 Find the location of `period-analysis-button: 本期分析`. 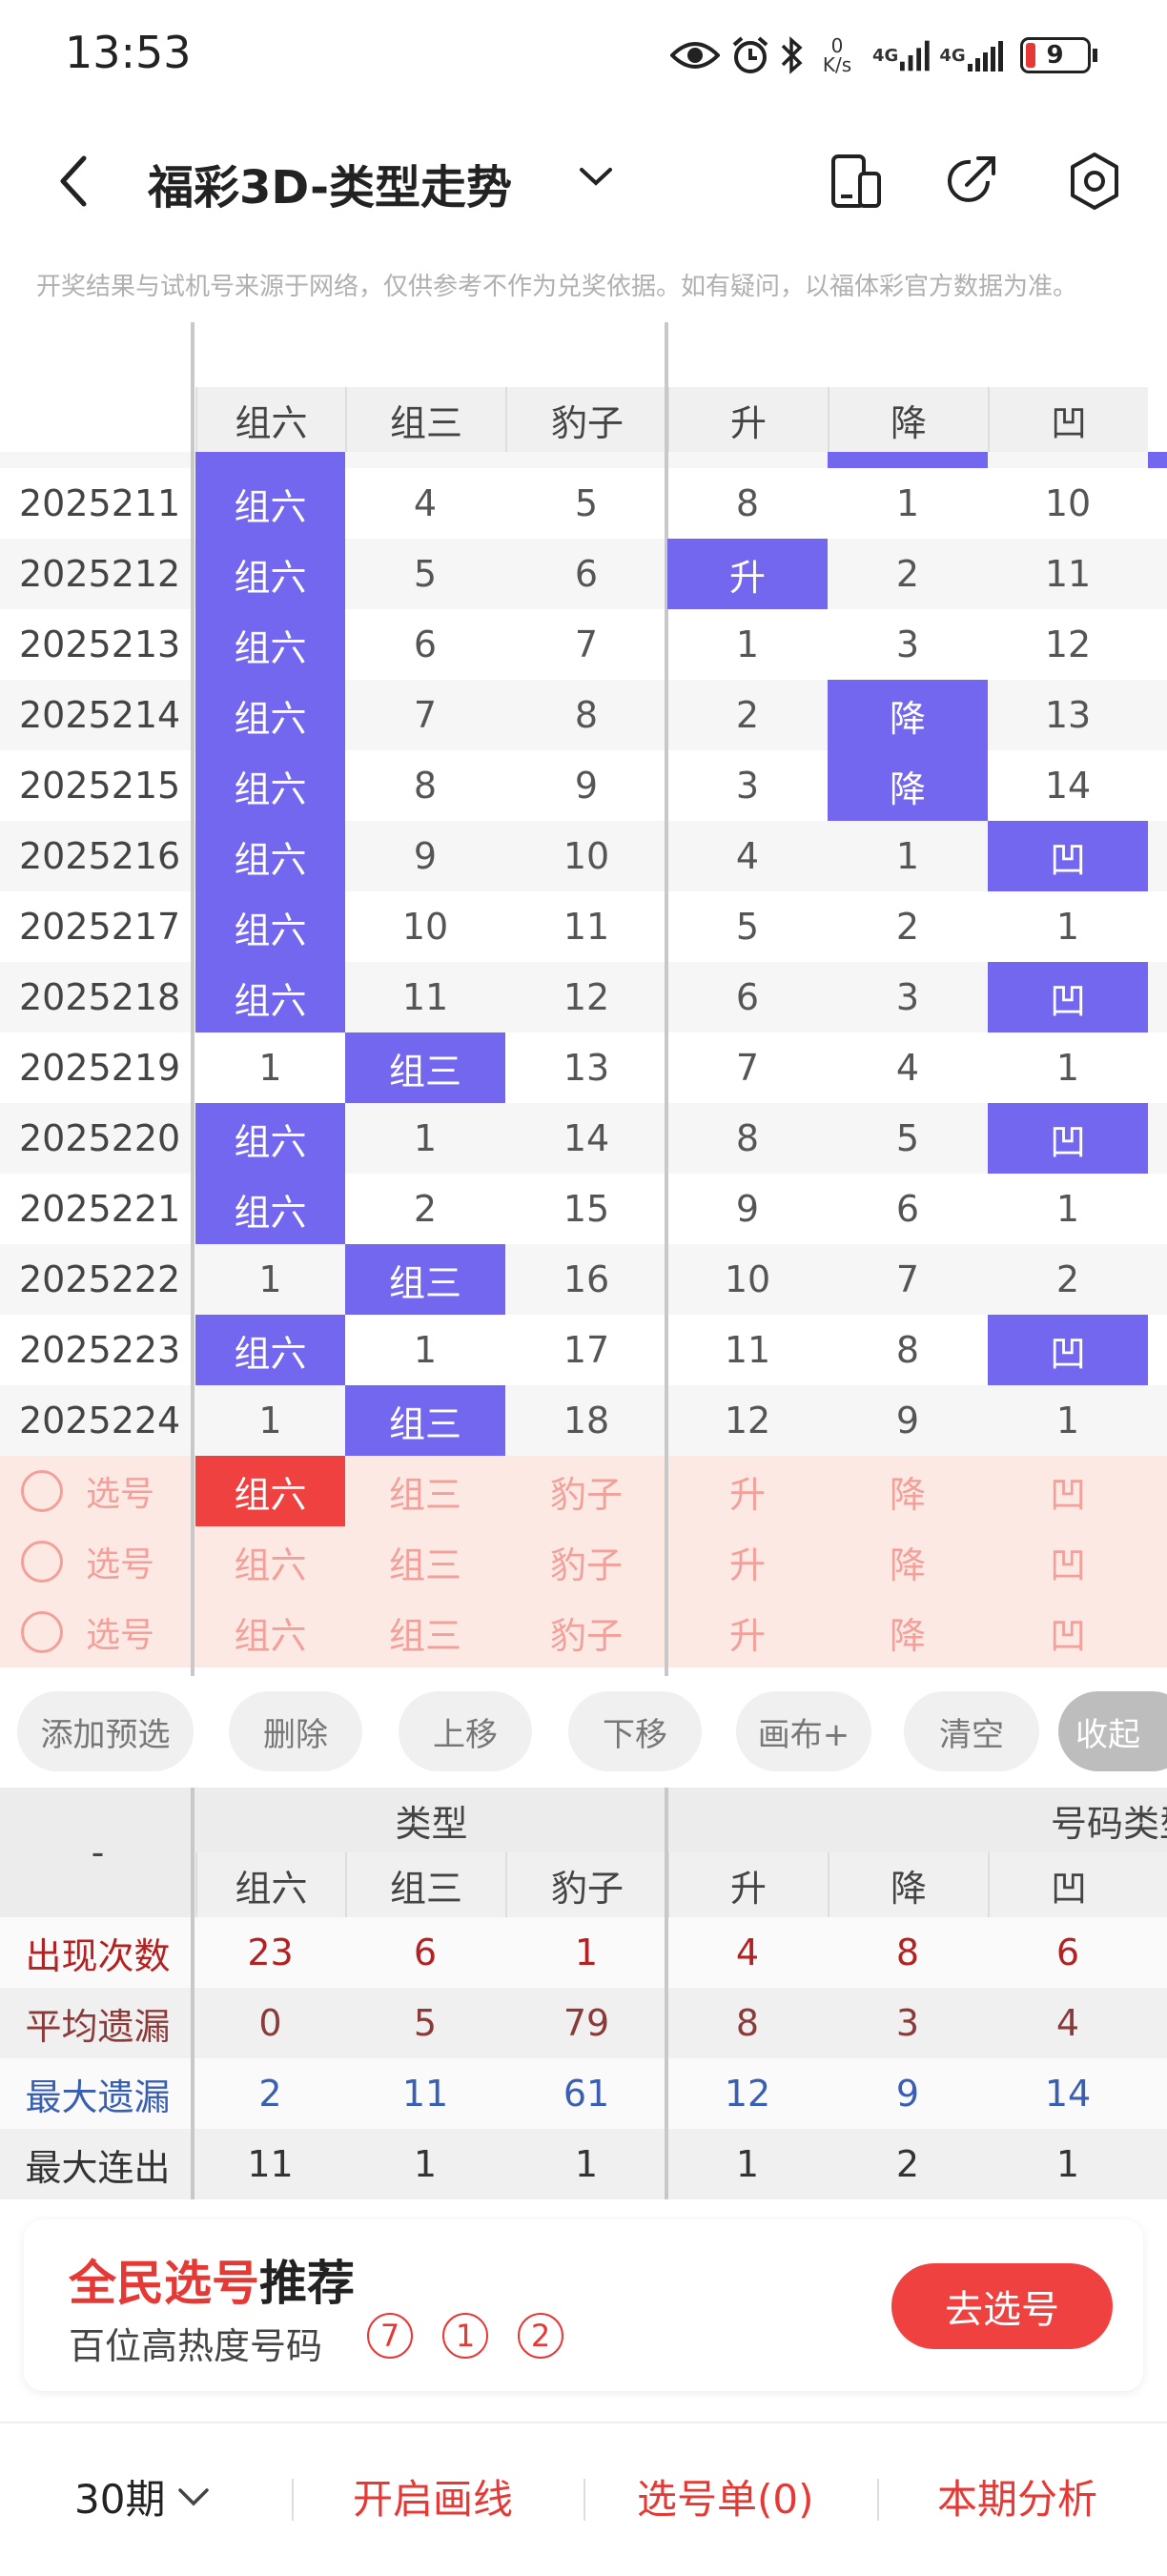

period-analysis-button: 本期分析 is located at coordinates (1017, 2496).